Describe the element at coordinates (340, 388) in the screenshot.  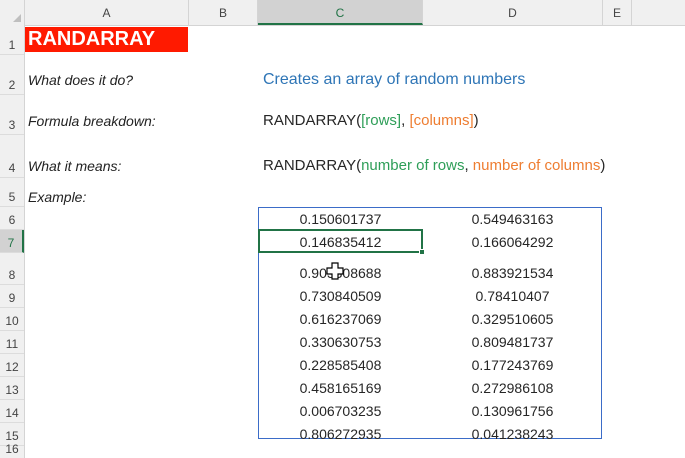
I see `array-cell-c13: 0.458165169` at that location.